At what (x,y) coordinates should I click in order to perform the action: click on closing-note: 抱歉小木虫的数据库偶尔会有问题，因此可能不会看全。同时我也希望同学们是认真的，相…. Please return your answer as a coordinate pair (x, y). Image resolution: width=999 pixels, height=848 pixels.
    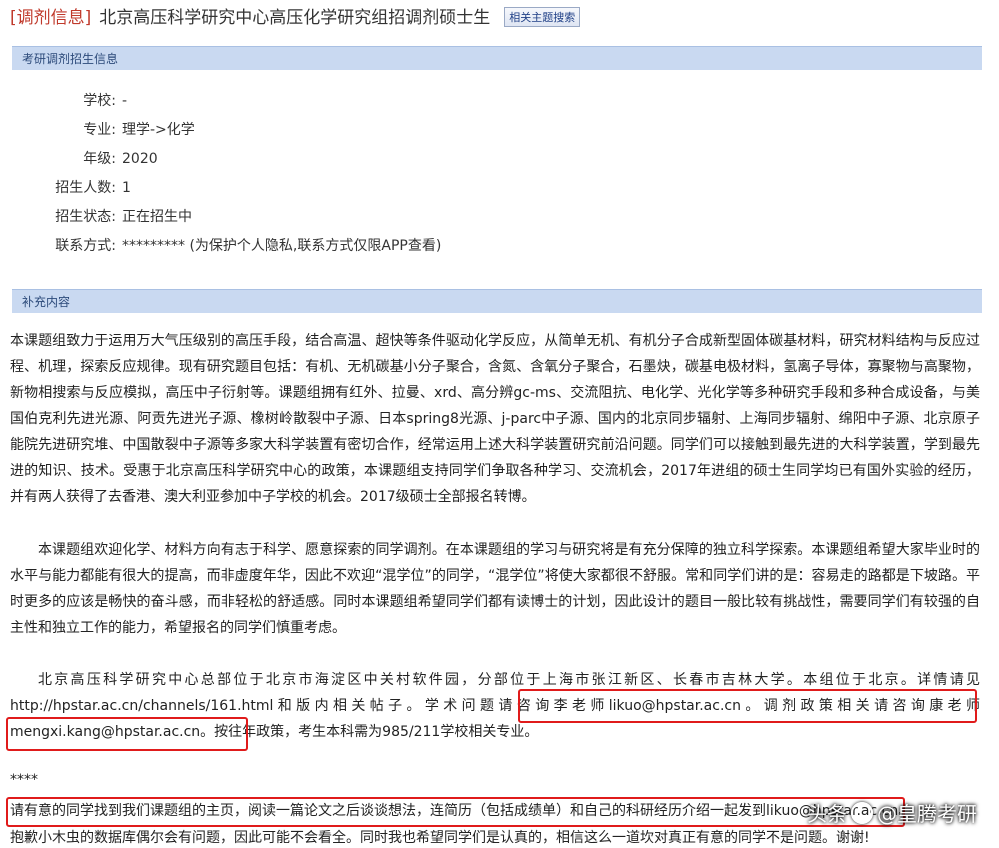
    Looking at the image, I should click on (440, 838).